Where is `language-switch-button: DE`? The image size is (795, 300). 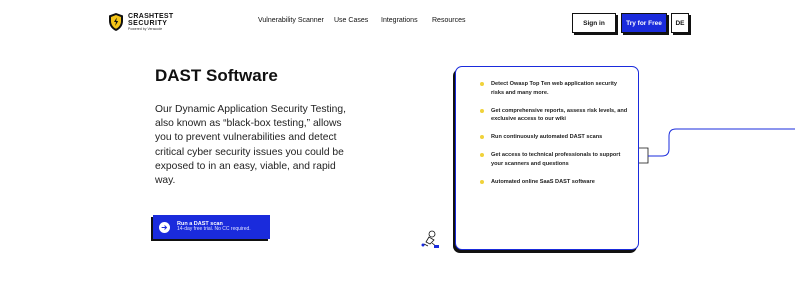 language-switch-button: DE is located at coordinates (680, 23).